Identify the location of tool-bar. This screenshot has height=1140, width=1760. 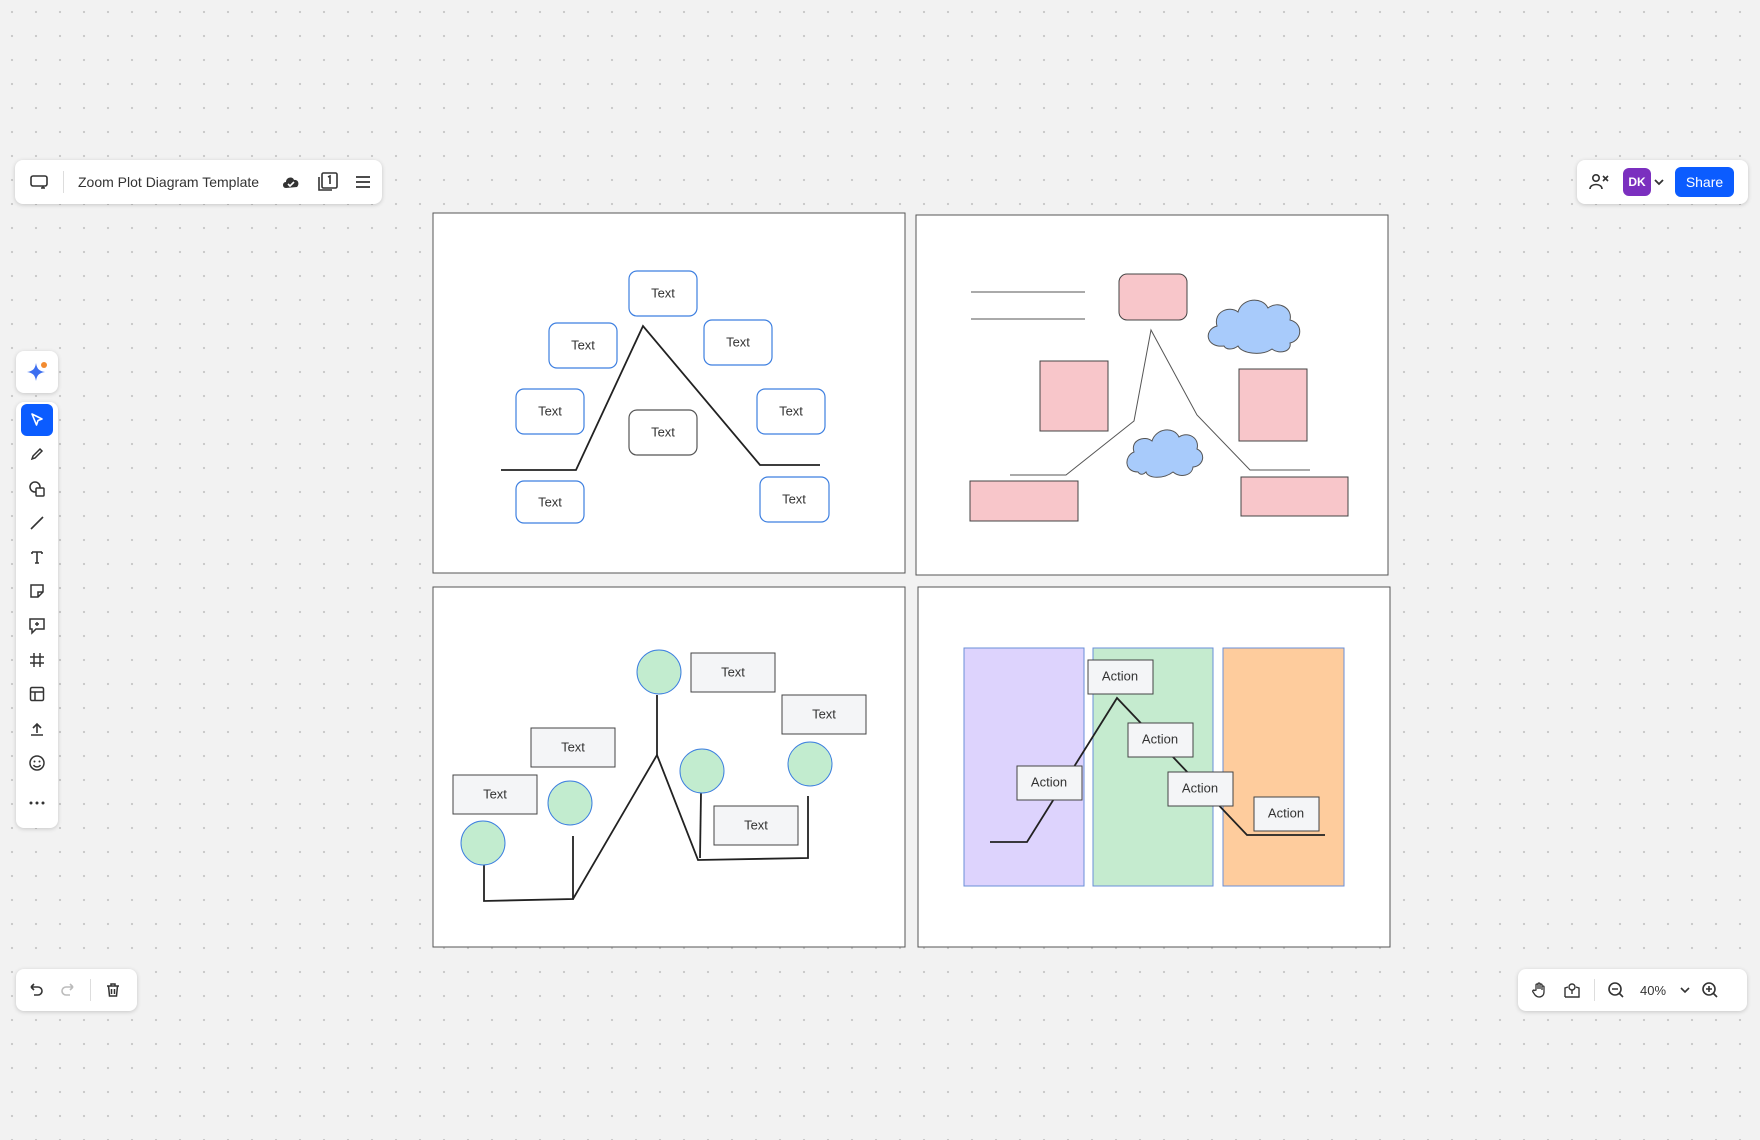
(37, 615).